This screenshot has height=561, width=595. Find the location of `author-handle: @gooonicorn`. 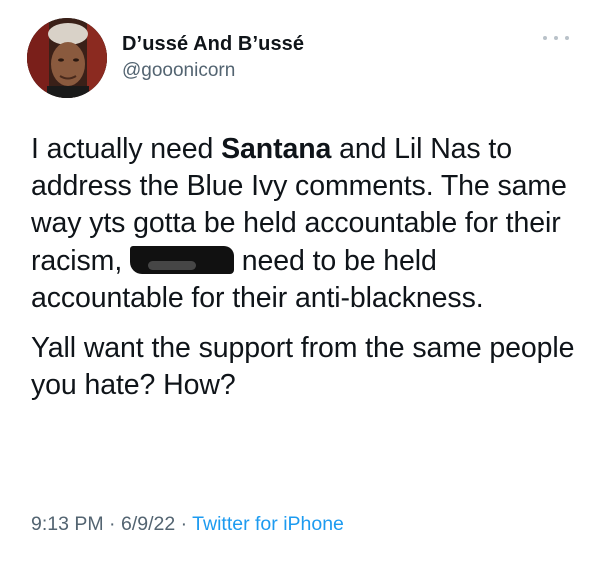

author-handle: @gooonicorn is located at coordinates (178, 71).